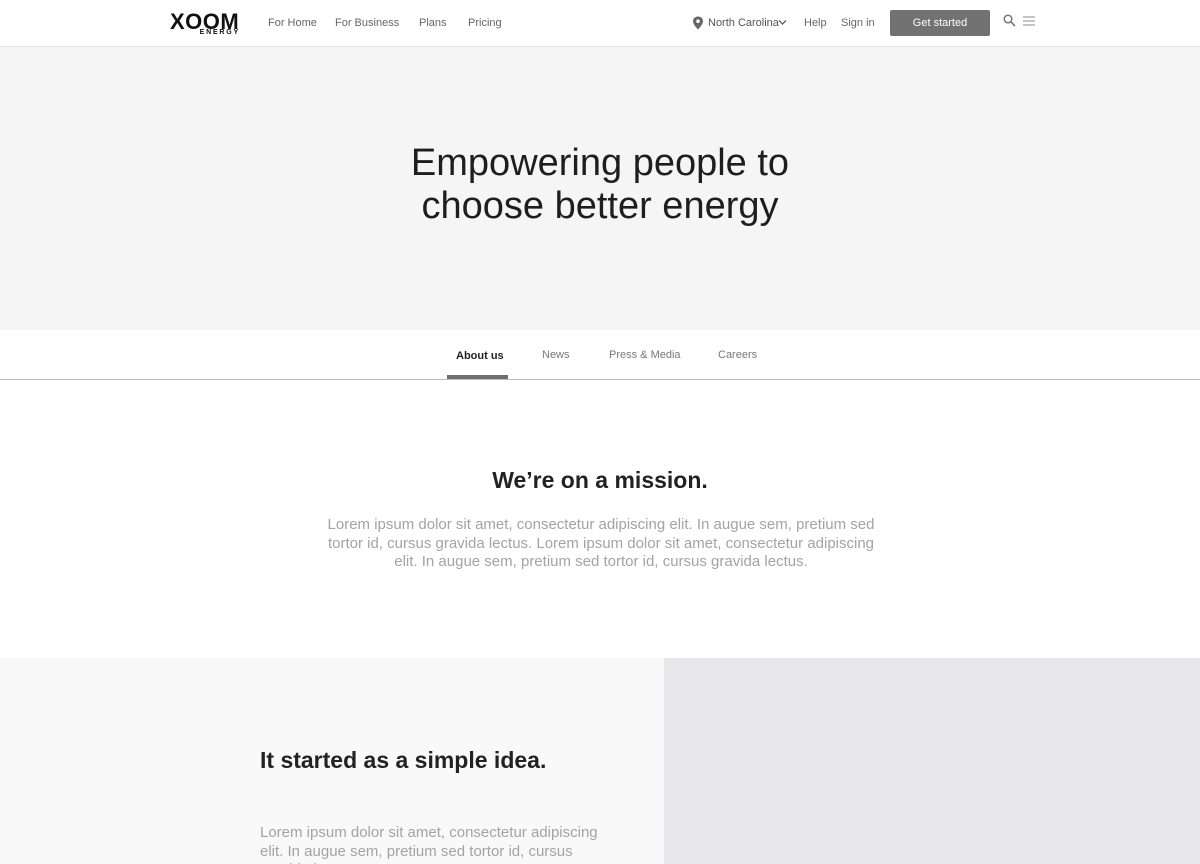  Describe the element at coordinates (645, 355) in the screenshot. I see `tab-press-media: Press & Media` at that location.